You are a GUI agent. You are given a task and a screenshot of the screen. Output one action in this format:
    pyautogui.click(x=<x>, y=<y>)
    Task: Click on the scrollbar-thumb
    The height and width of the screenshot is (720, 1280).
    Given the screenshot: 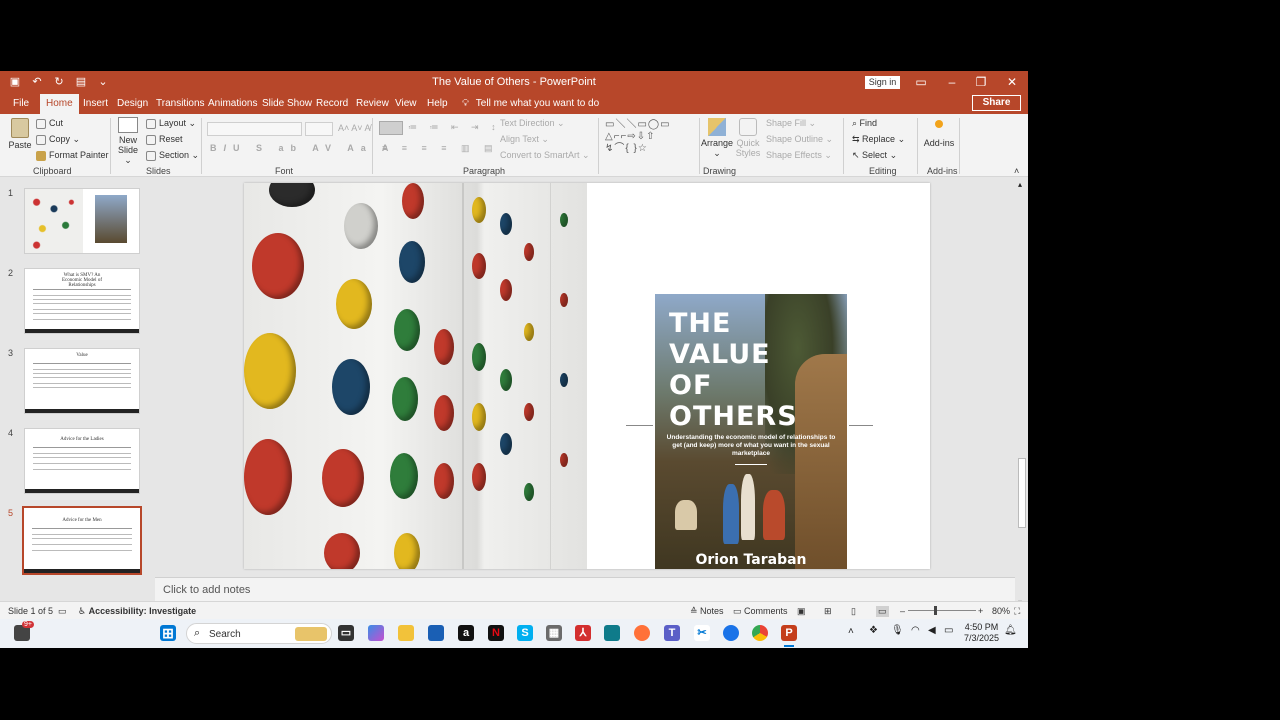 What is the action you would take?
    pyautogui.click(x=1022, y=493)
    